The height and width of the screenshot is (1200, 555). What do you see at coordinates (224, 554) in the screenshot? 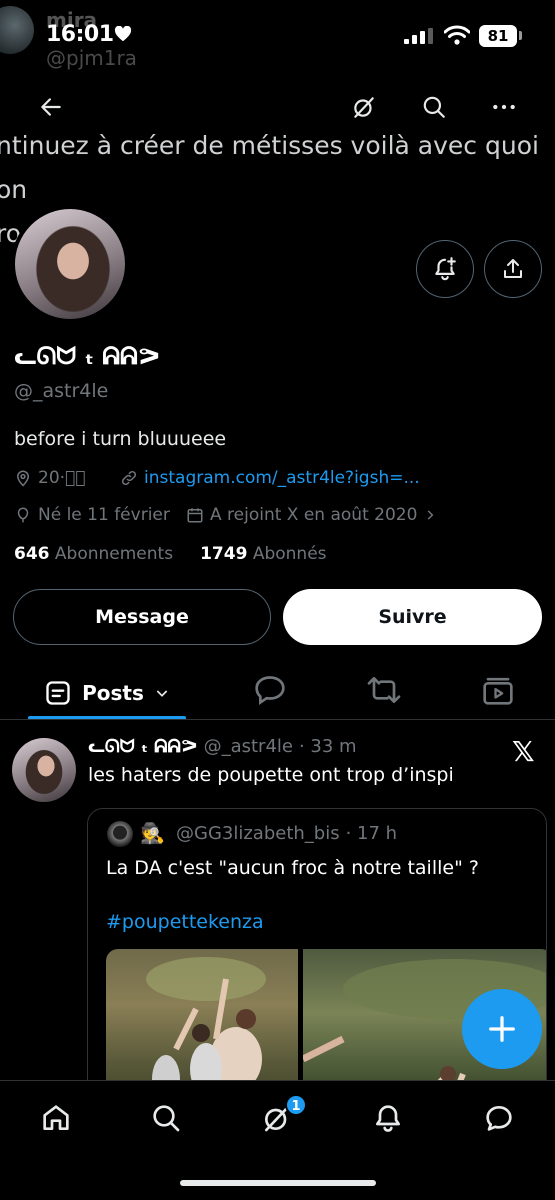
I see `followers-count: 1749` at bounding box center [224, 554].